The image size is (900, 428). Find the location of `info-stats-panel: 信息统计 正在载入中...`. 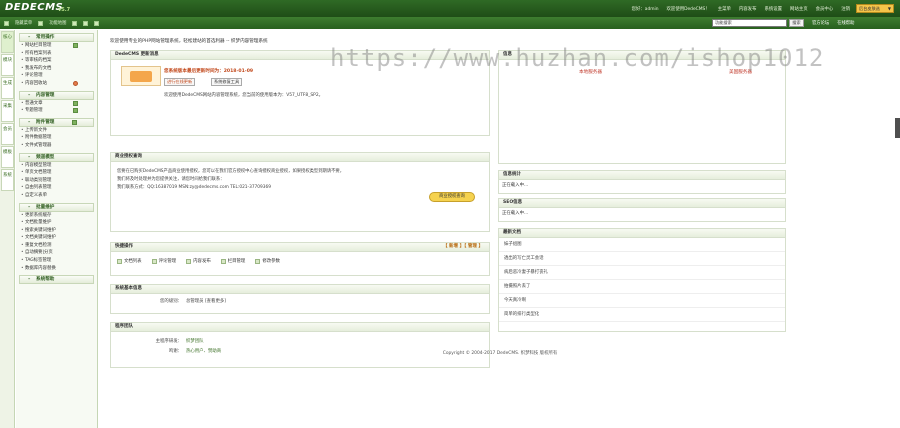

info-stats-panel: 信息统计 正在载入中... is located at coordinates (642, 182).